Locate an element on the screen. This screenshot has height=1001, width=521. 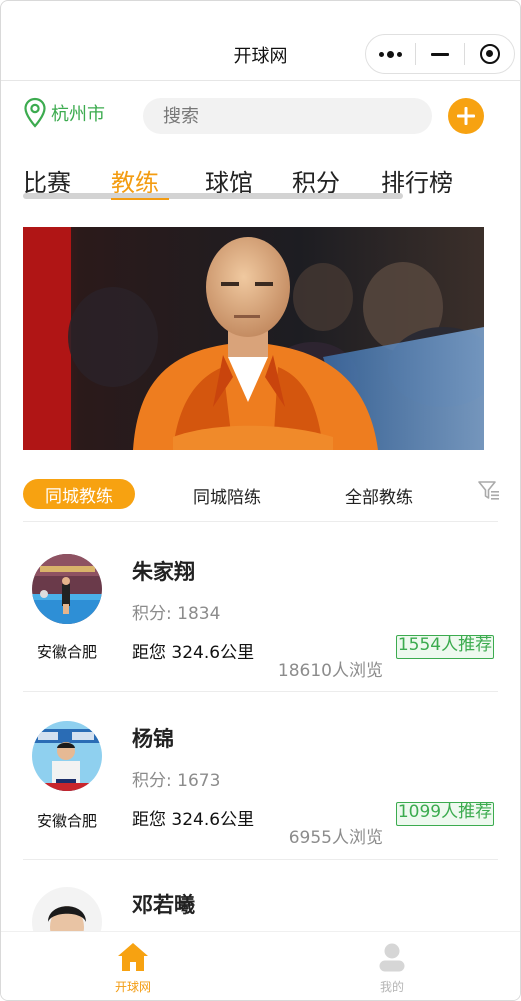
add-button is located at coordinates (466, 116).